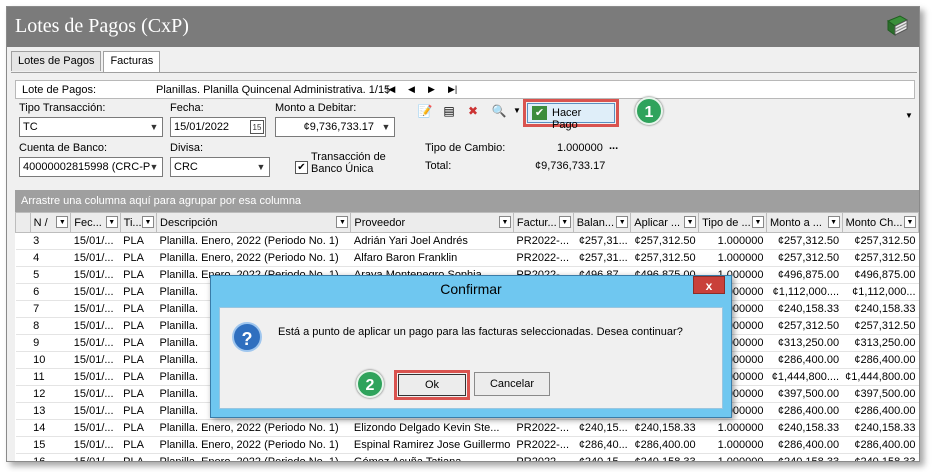 Image resolution: width=937 pixels, height=472 pixels. What do you see at coordinates (499, 111) in the screenshot?
I see `preview-icon: 🔍` at bounding box center [499, 111].